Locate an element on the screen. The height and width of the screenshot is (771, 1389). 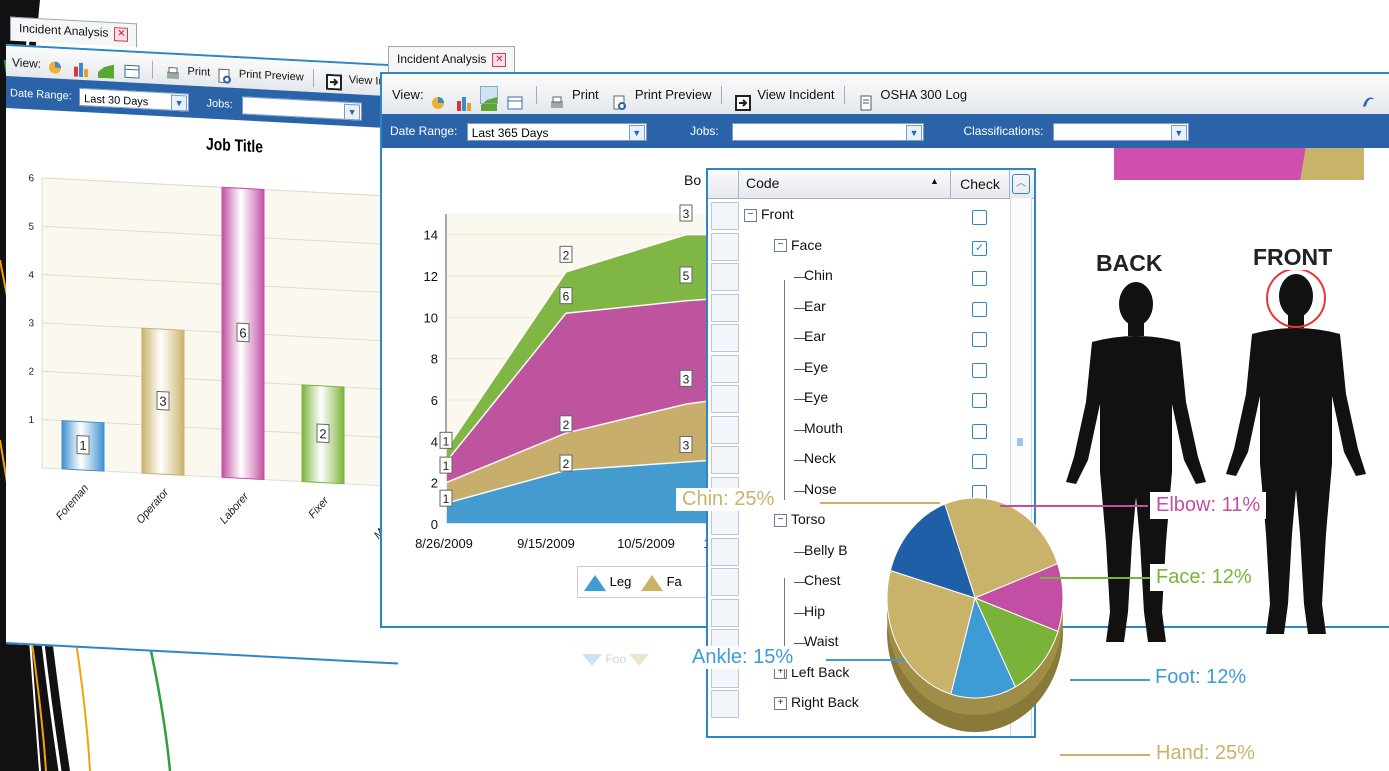
bar-y-tick-label: 3 is located at coordinates (31, 323).